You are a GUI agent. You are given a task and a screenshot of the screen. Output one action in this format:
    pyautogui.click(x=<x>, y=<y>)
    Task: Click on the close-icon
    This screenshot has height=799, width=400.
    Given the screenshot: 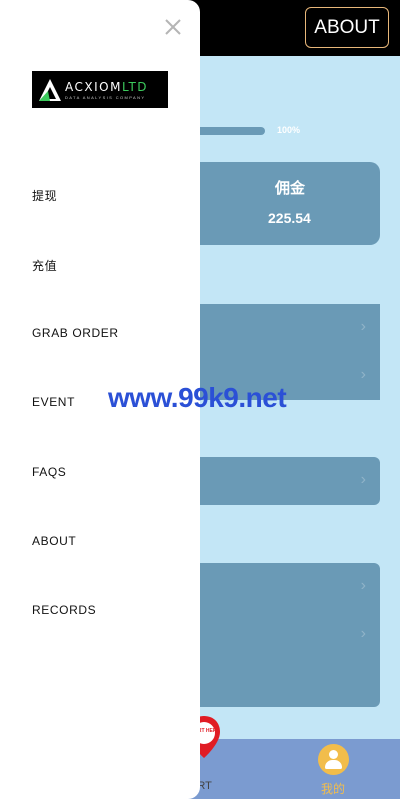 What is the action you would take?
    pyautogui.click(x=173, y=27)
    